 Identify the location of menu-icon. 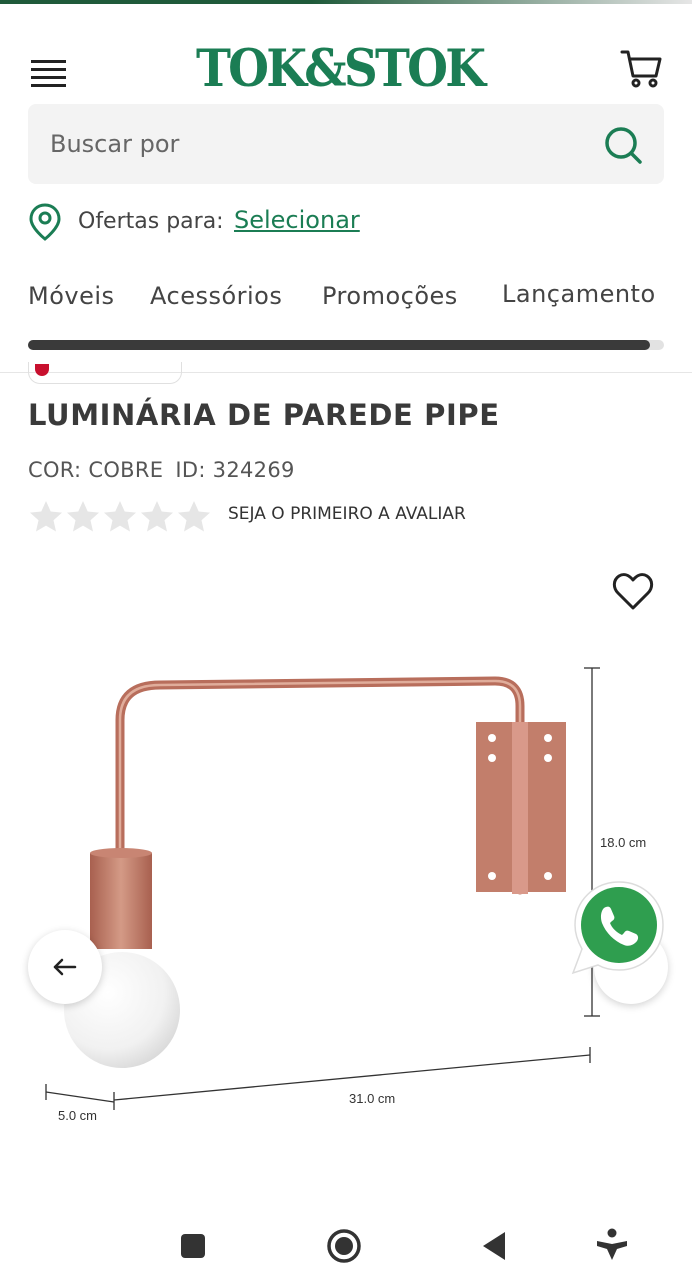
(48, 61).